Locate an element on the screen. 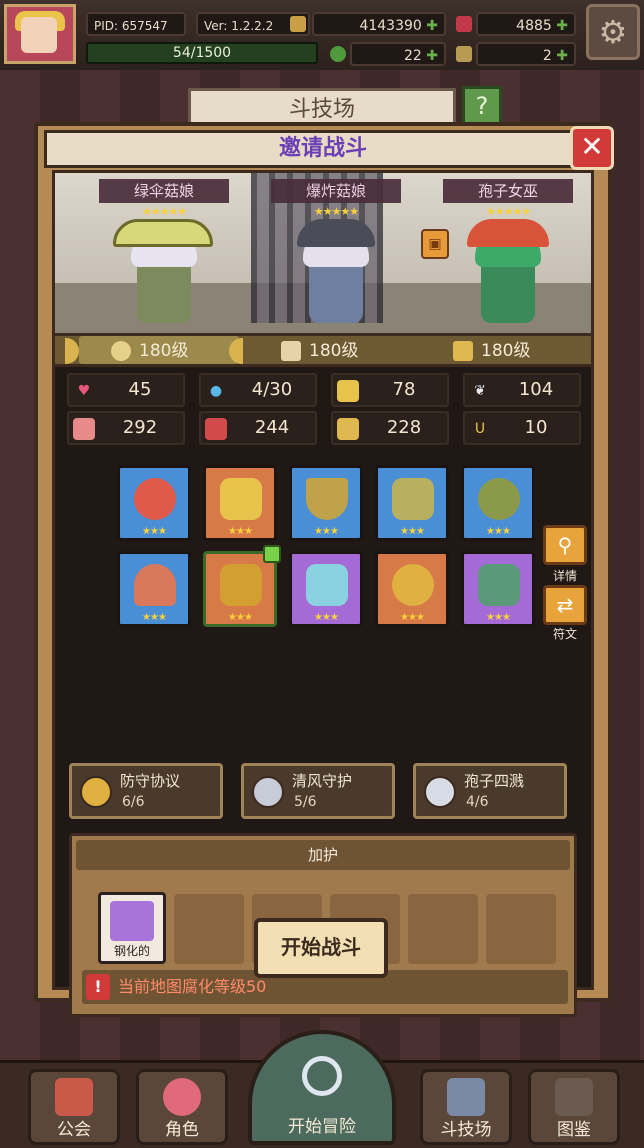 This screenshot has height=1148, width=644. stat-mana: ● 4/30 is located at coordinates (258, 390).